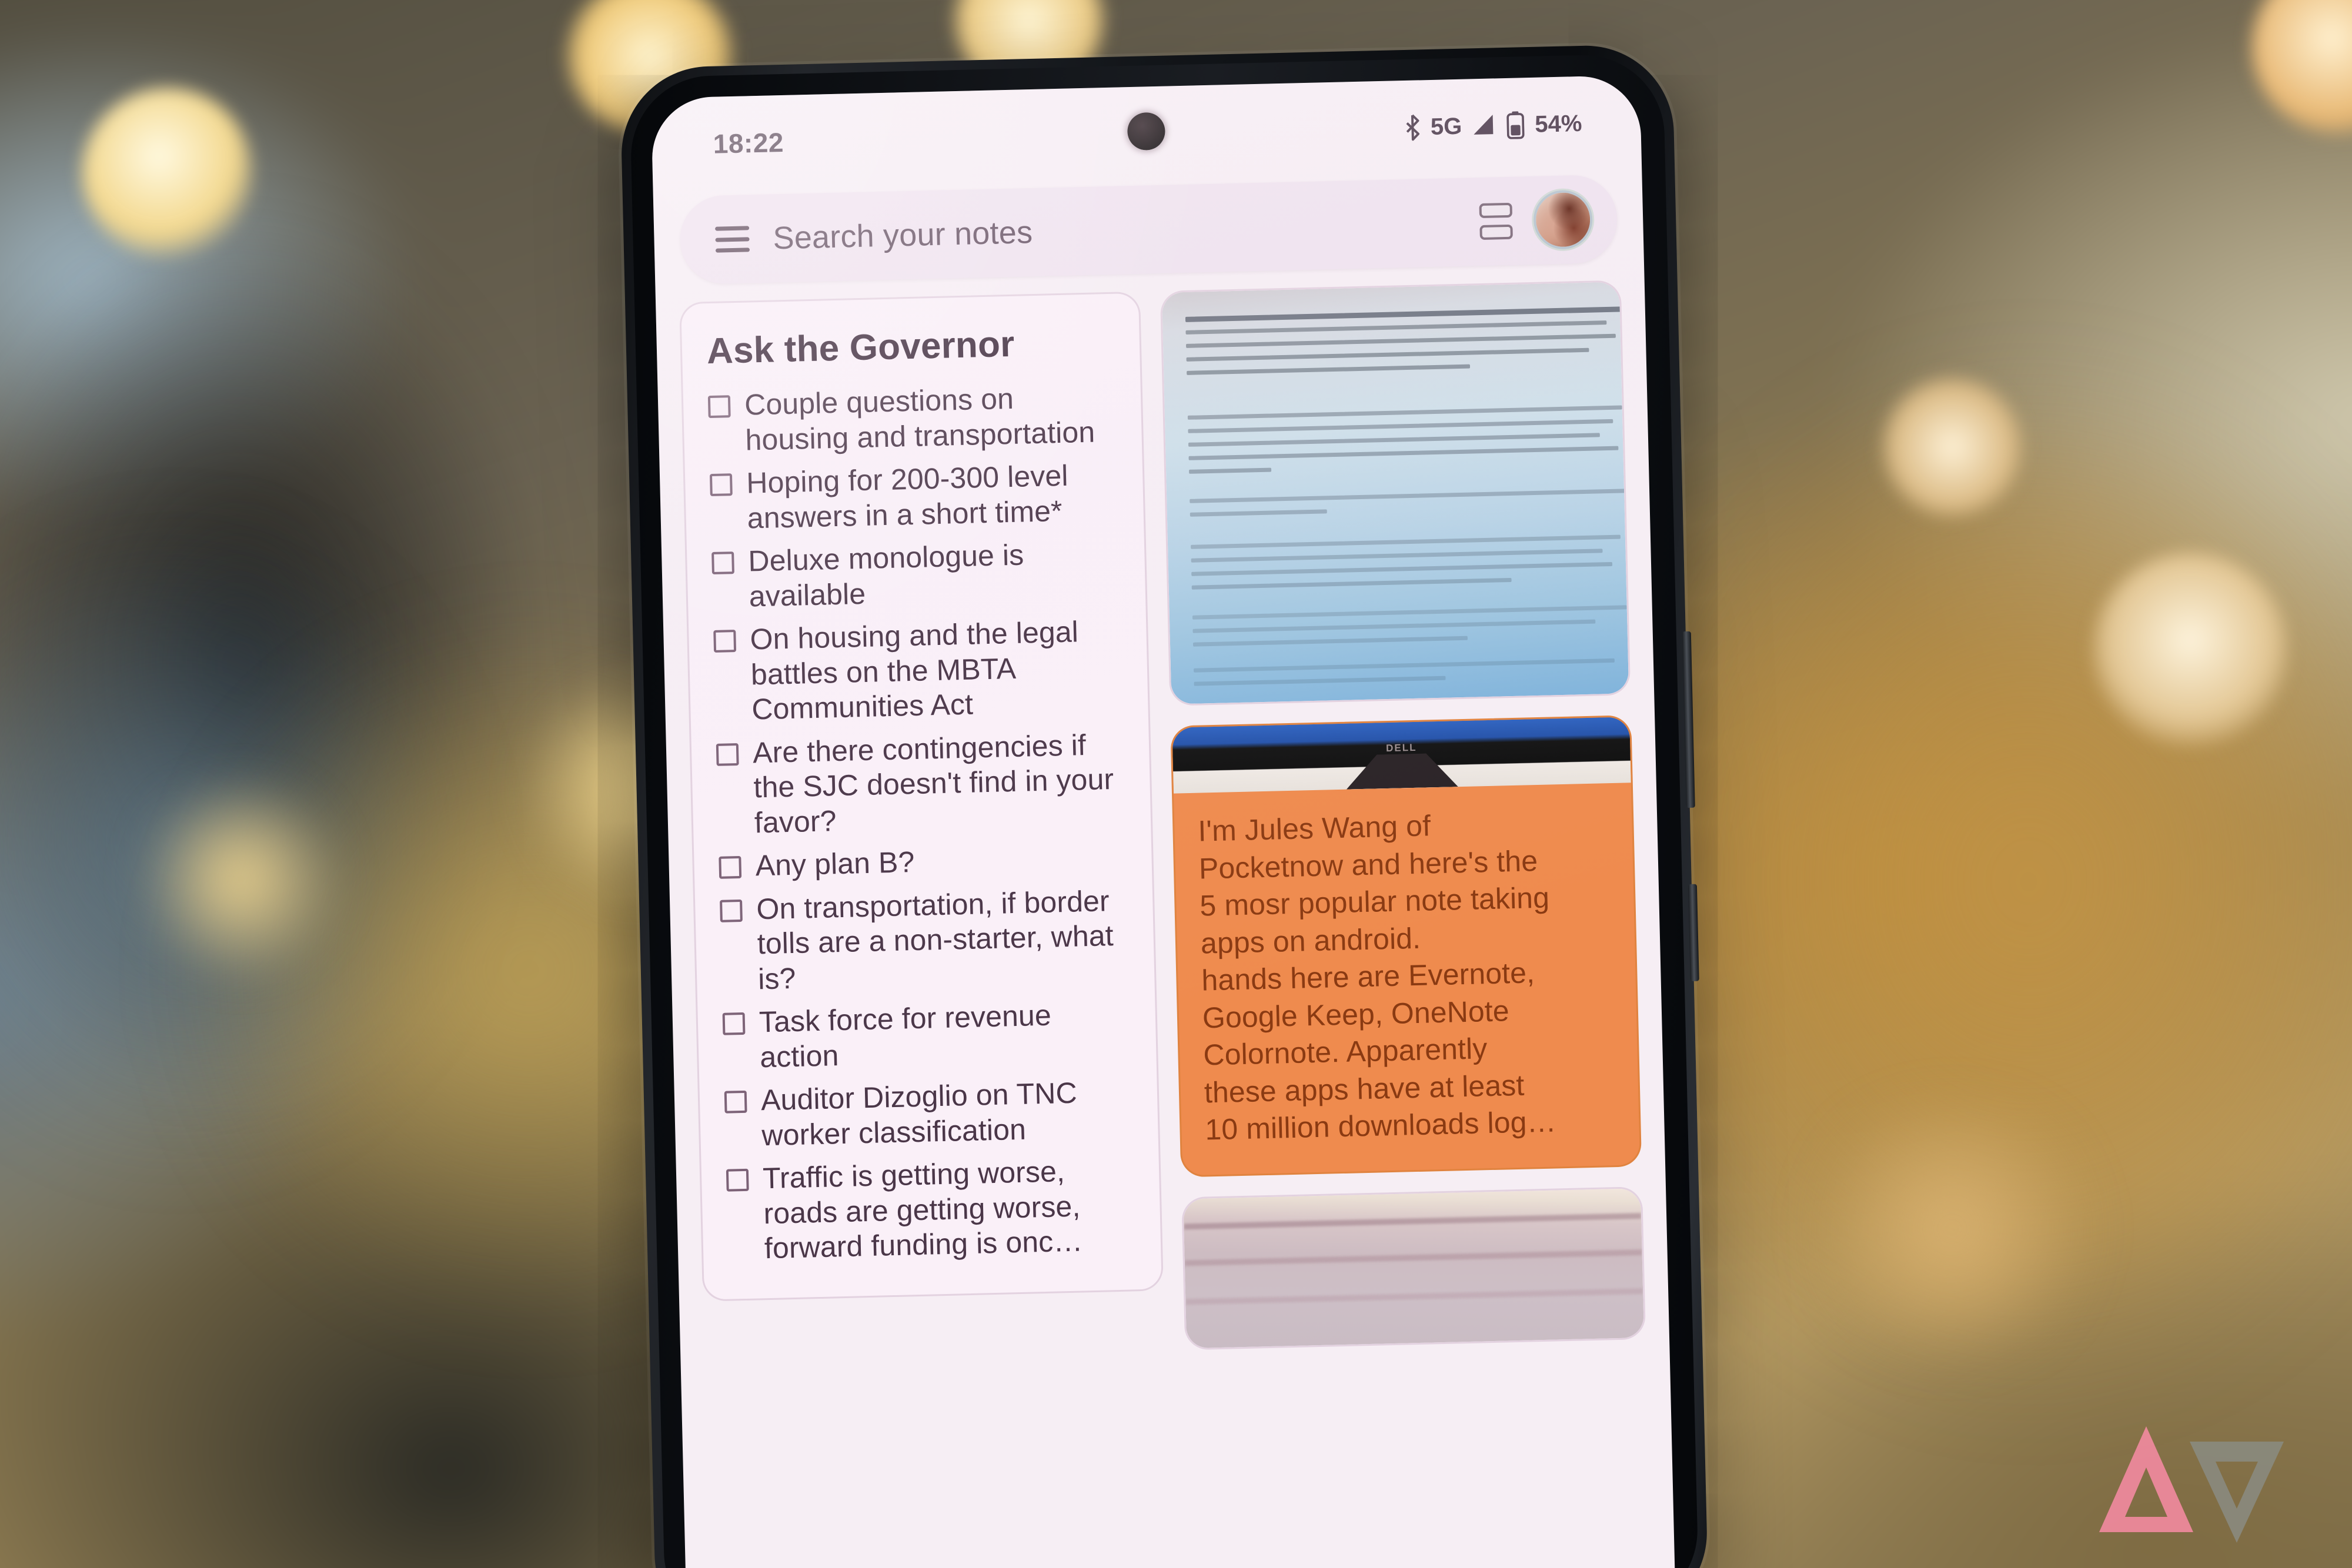  Describe the element at coordinates (1114, 230) in the screenshot. I see `search-input: Search your notes` at that location.